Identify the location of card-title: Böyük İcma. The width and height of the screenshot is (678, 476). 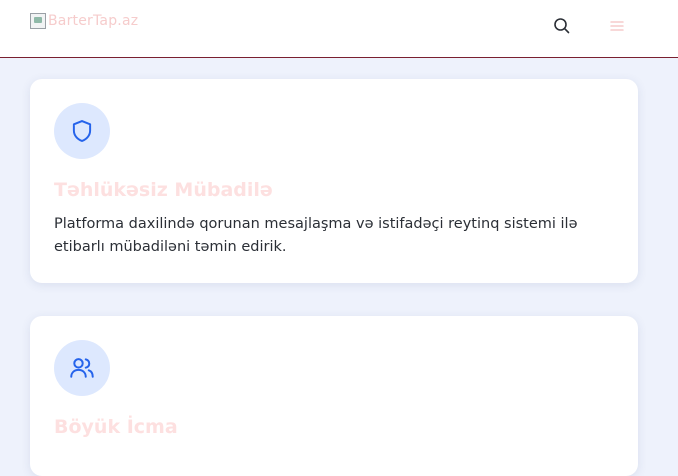
(116, 427).